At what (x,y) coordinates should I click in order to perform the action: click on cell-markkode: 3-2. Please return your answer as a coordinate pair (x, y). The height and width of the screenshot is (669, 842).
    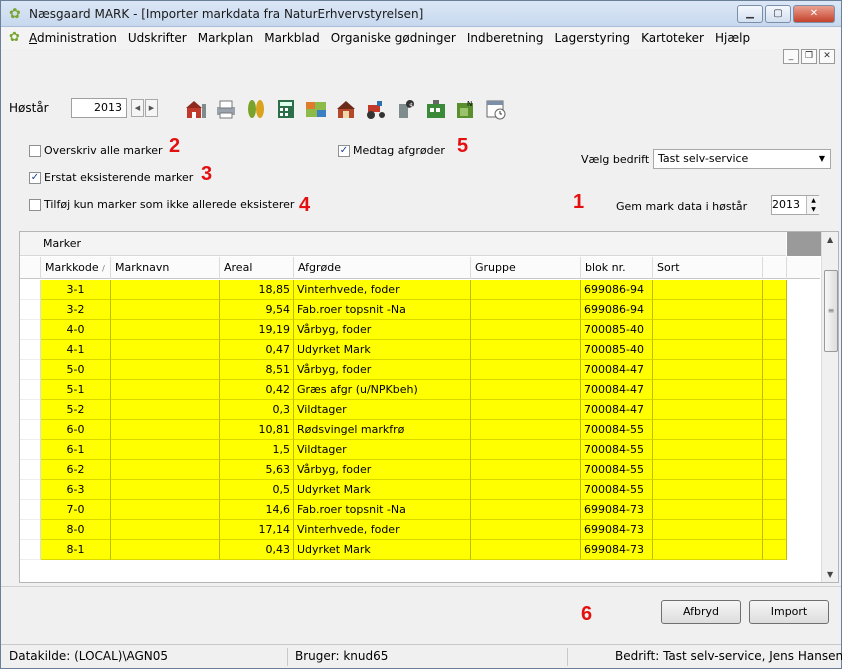
    Looking at the image, I should click on (76, 310).